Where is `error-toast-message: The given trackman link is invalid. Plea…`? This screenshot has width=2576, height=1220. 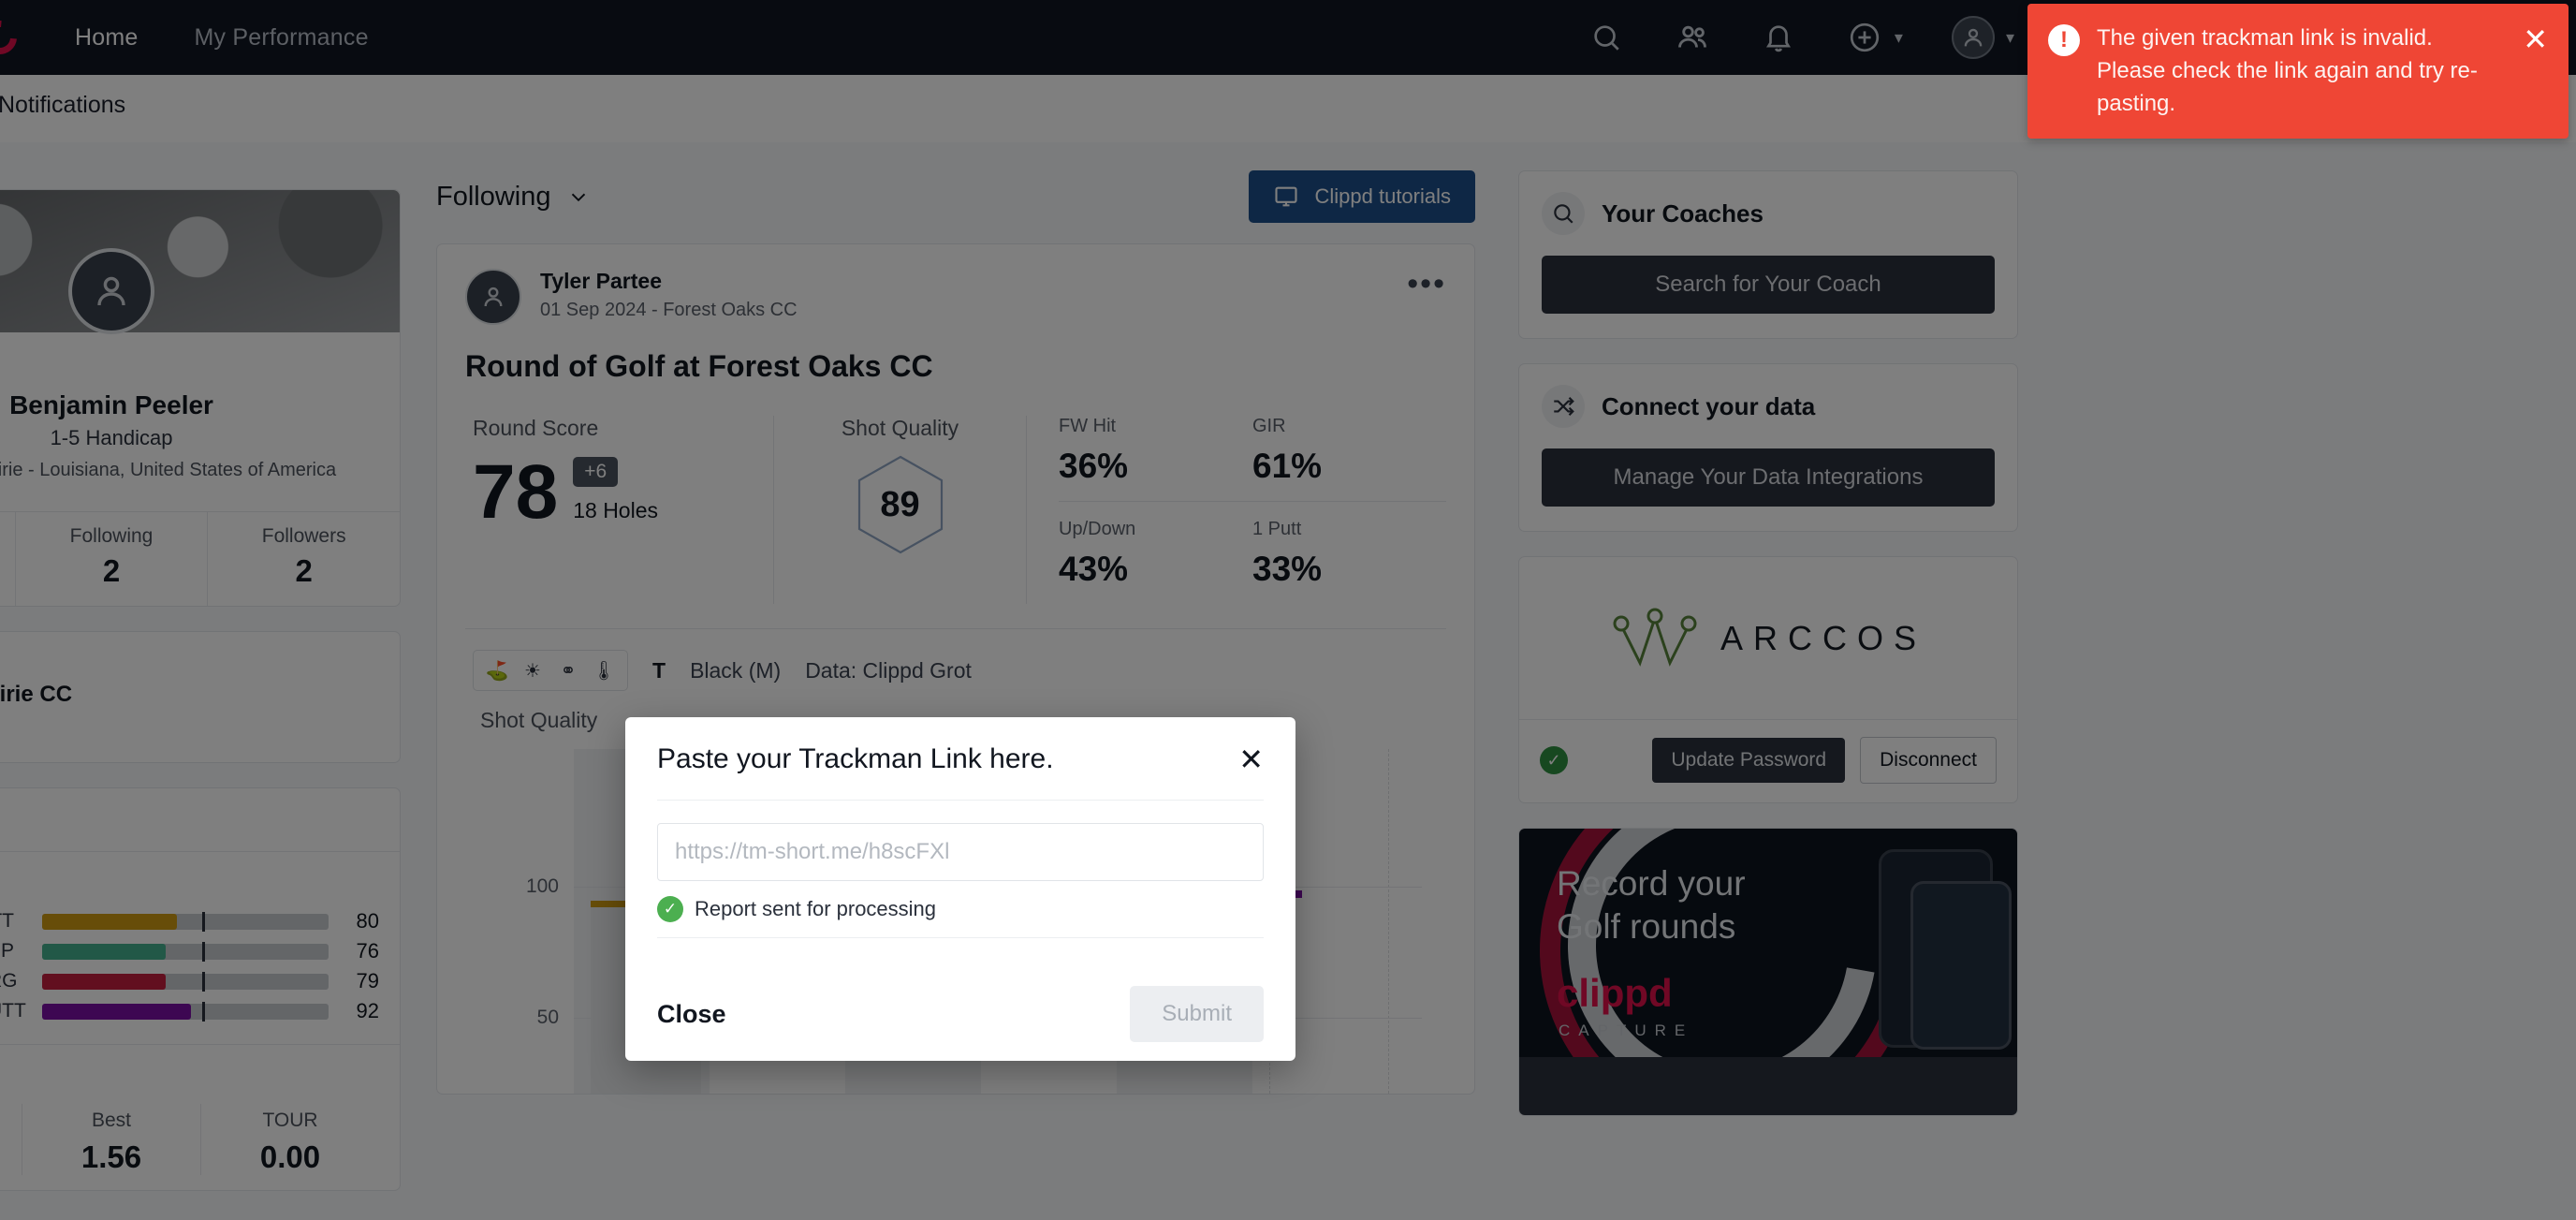 error-toast-message: The given trackman link is invalid. Plea… is located at coordinates (2287, 70).